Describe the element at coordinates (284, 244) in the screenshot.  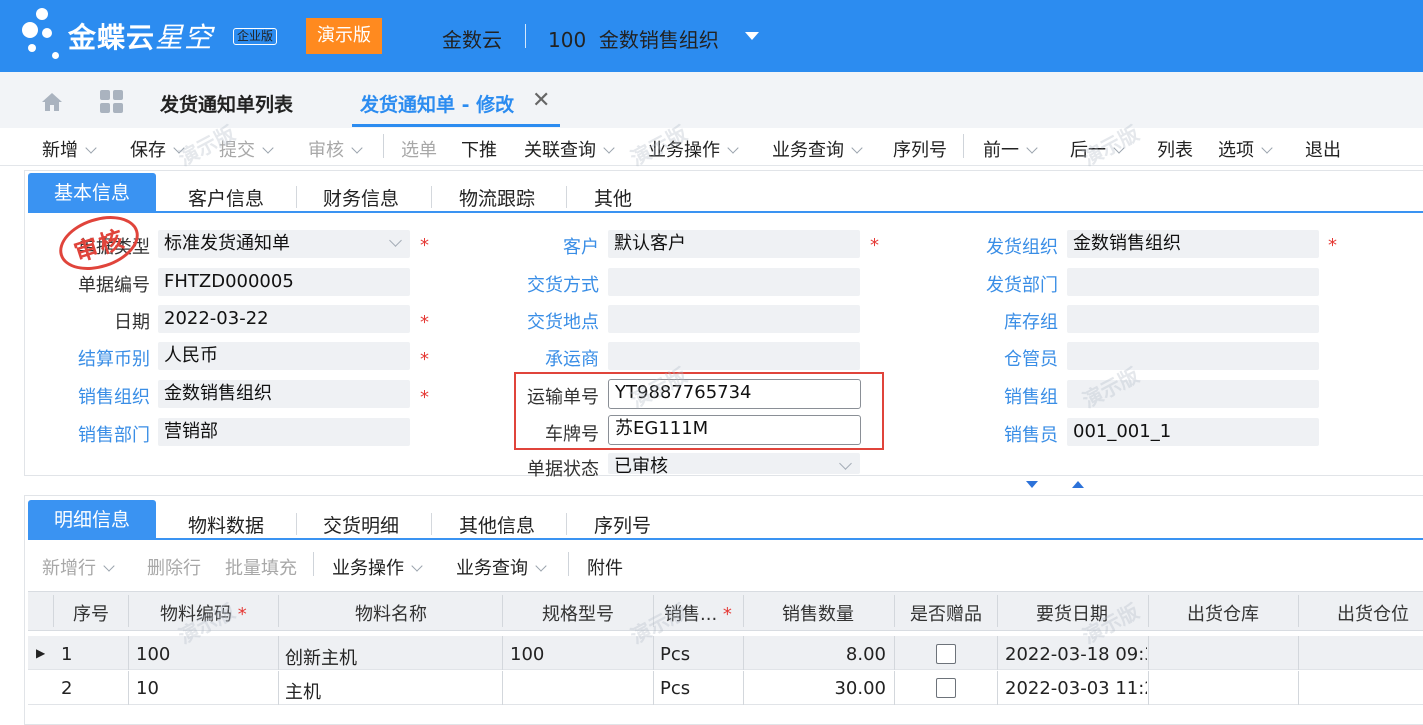
I see `bill-type-select: 标准发货通知单` at that location.